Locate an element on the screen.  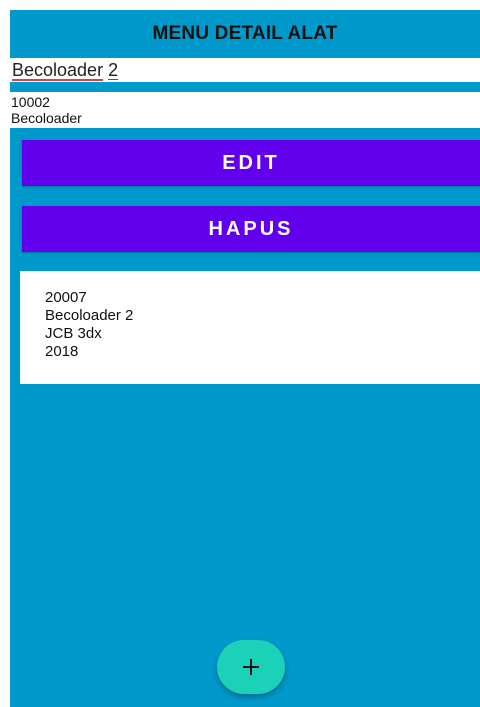
item-year: 2018 is located at coordinates (62, 351).